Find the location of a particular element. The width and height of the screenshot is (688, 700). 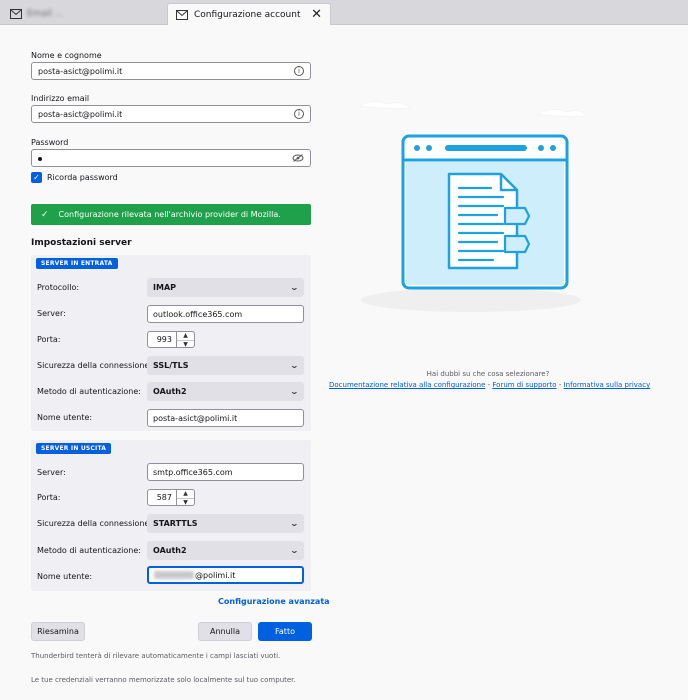

password-label: Password is located at coordinates (50, 142).